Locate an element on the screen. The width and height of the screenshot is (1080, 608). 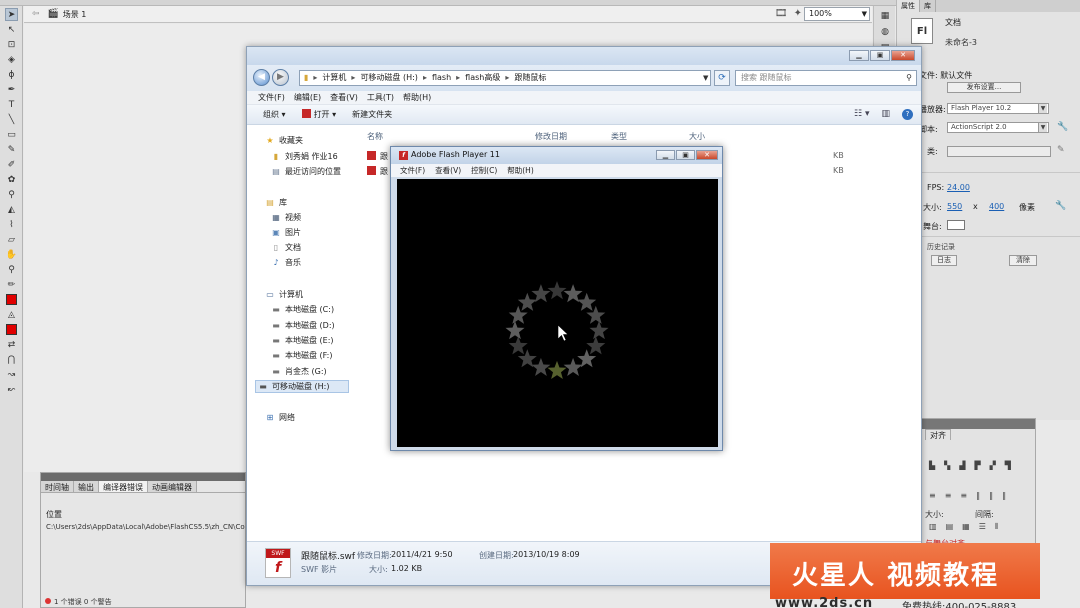
log-button: 日志 is located at coordinates (944, 260).